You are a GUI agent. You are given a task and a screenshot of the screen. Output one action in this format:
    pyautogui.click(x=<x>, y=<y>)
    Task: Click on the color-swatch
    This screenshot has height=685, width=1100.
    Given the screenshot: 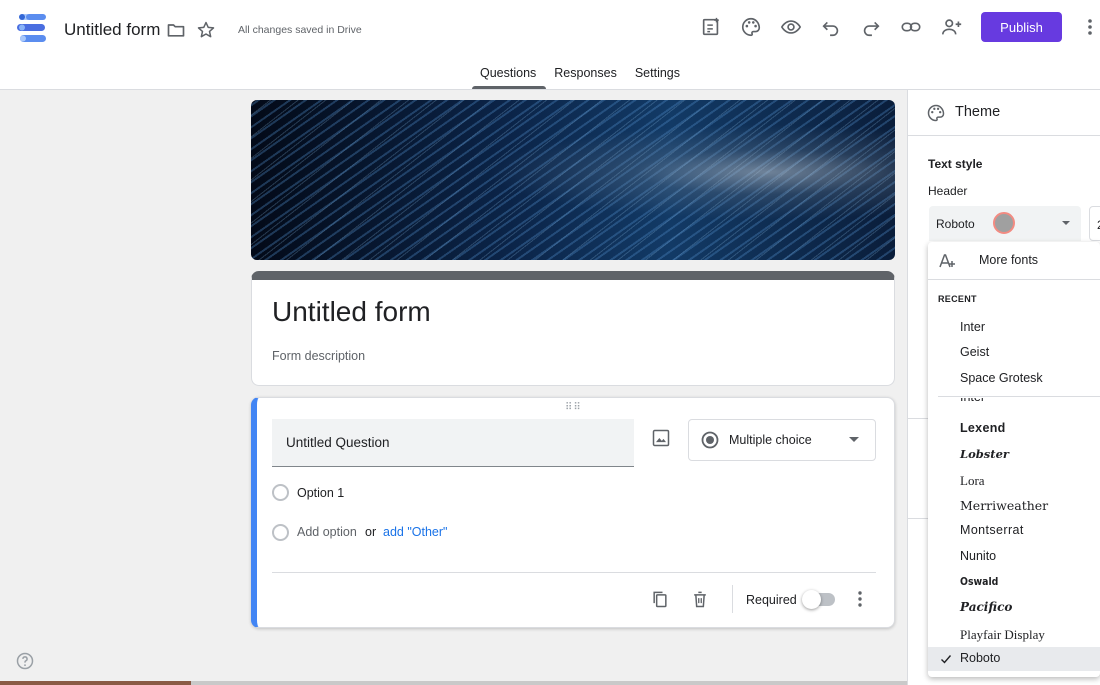 What is the action you would take?
    pyautogui.click(x=1004, y=223)
    